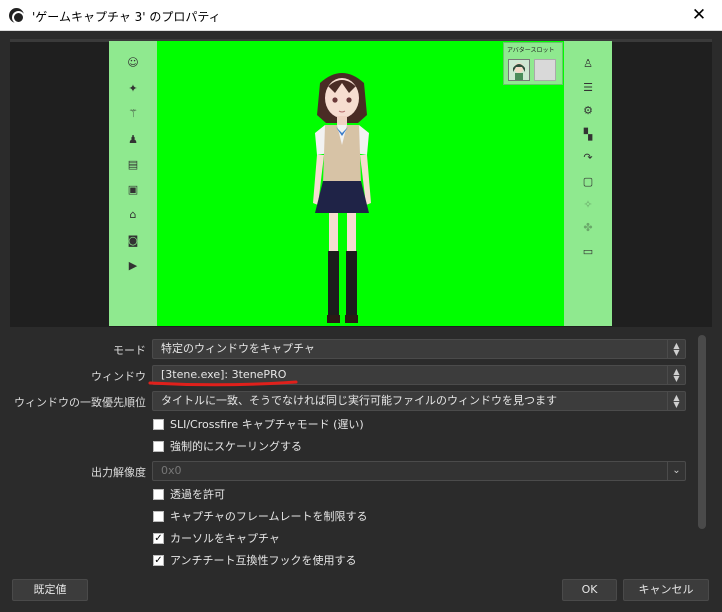 The width and height of the screenshot is (722, 612). I want to click on group-icon: ♟, so click(133, 140).